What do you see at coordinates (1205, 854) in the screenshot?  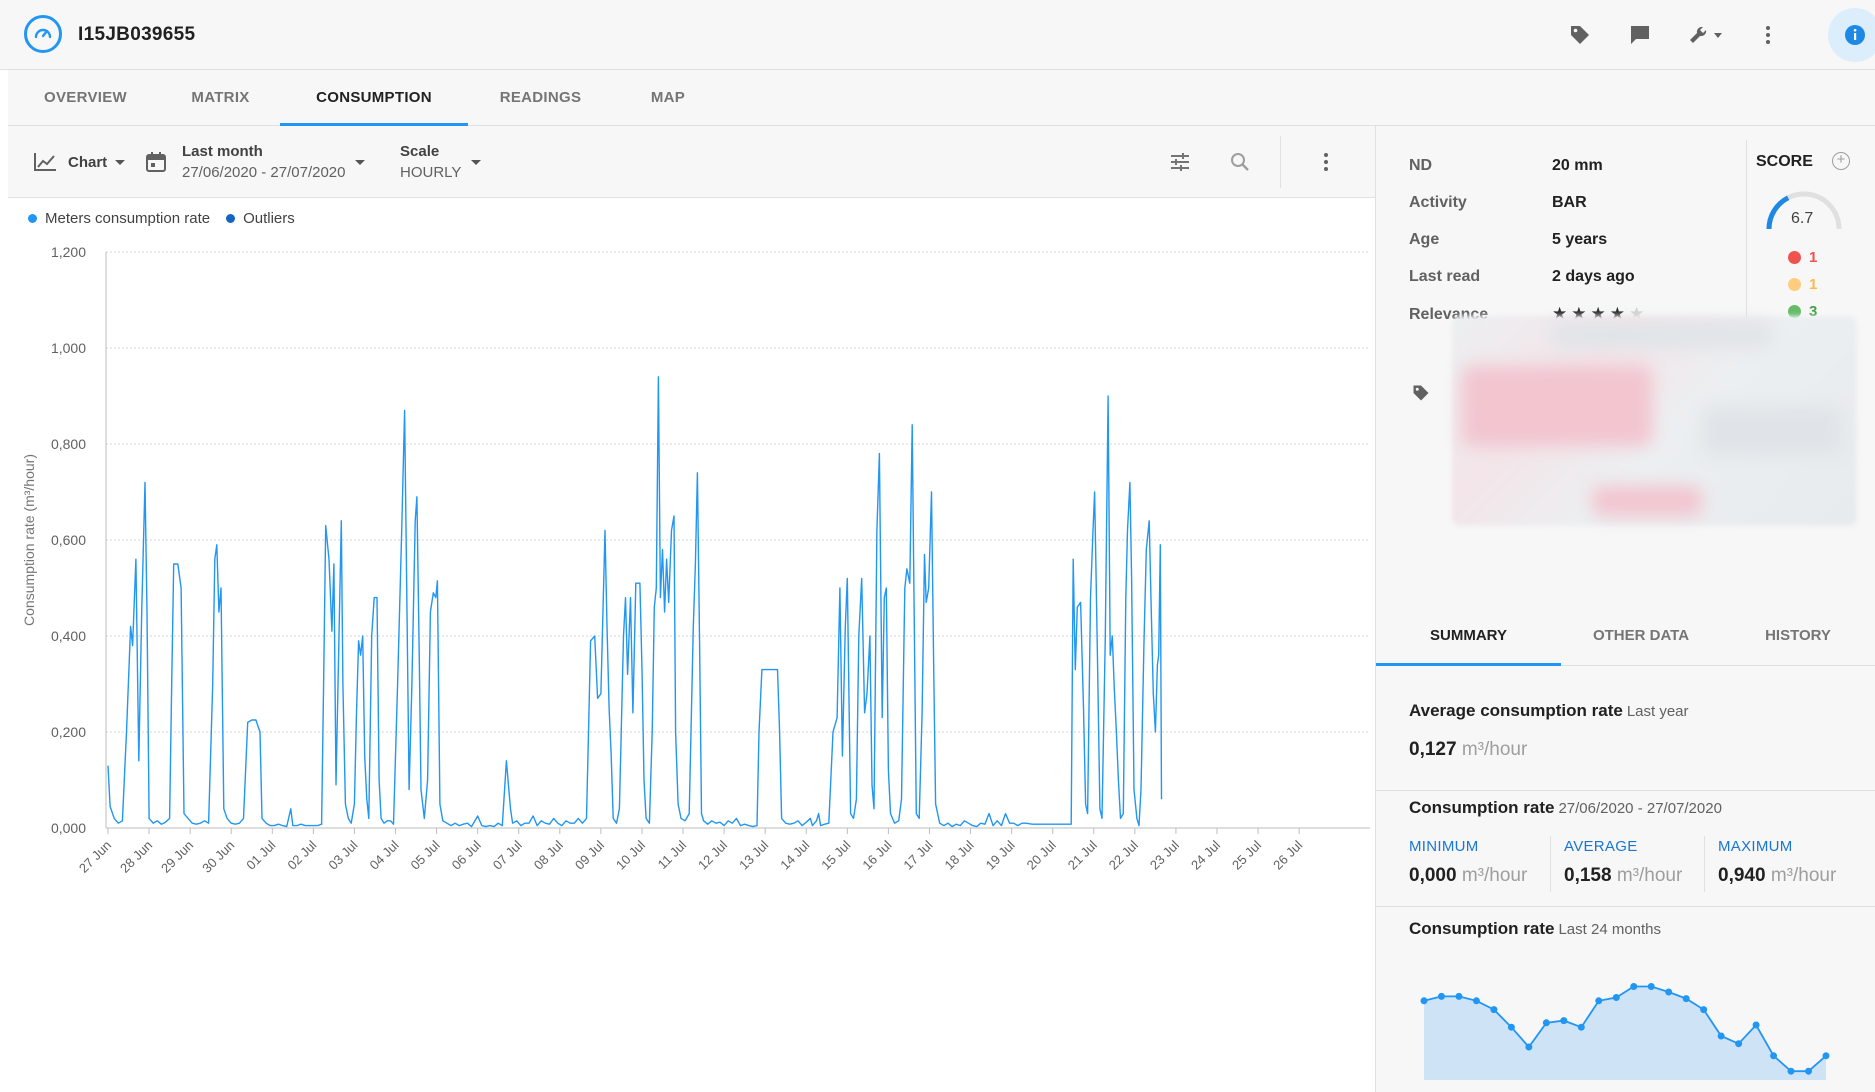 I see `x-tick-label: 24 Jul` at bounding box center [1205, 854].